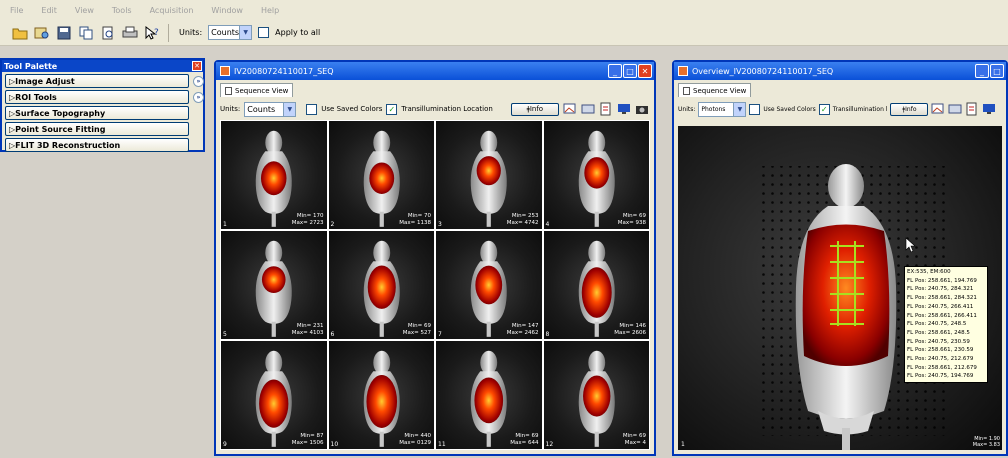  What do you see at coordinates (225, 224) in the screenshot?
I see `cell-index: 1` at bounding box center [225, 224].